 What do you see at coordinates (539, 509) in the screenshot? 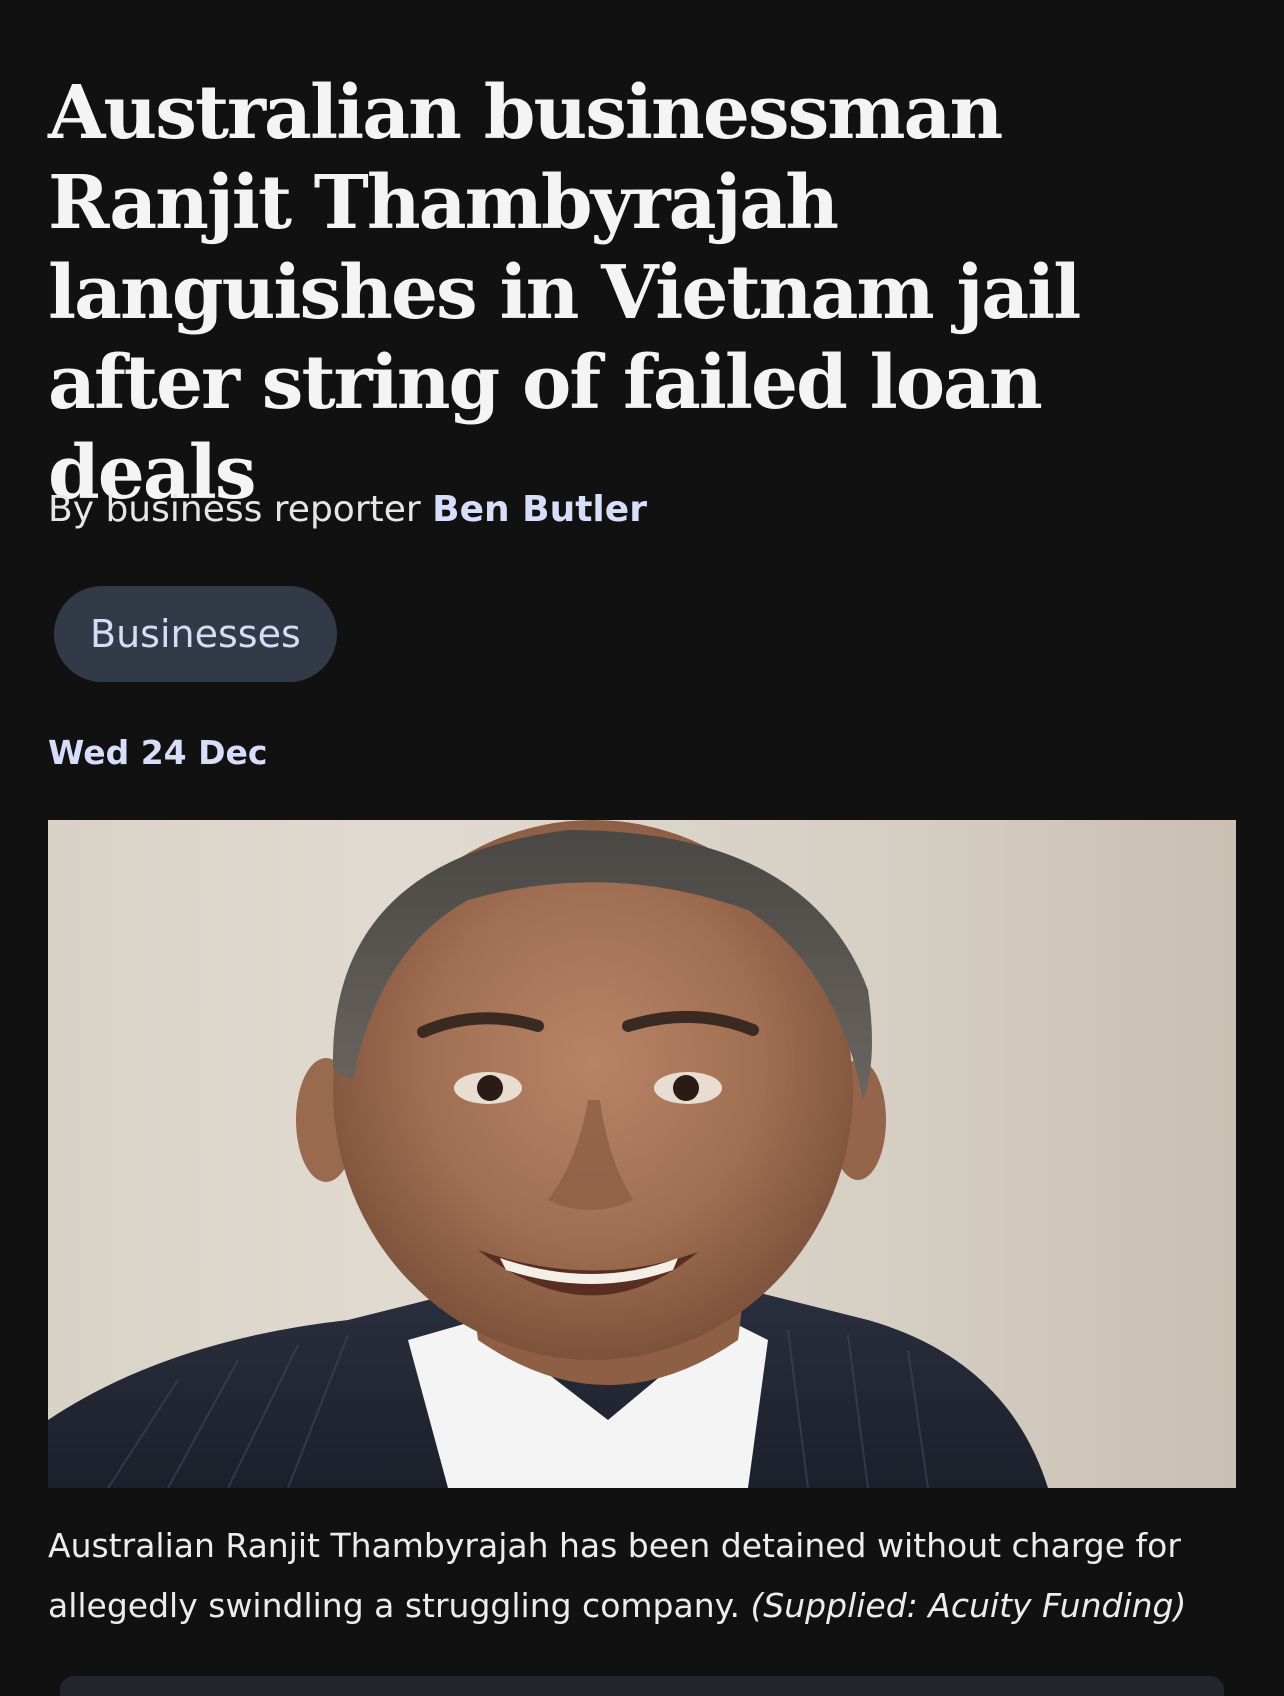
I see `author-link: Ben Butler` at bounding box center [539, 509].